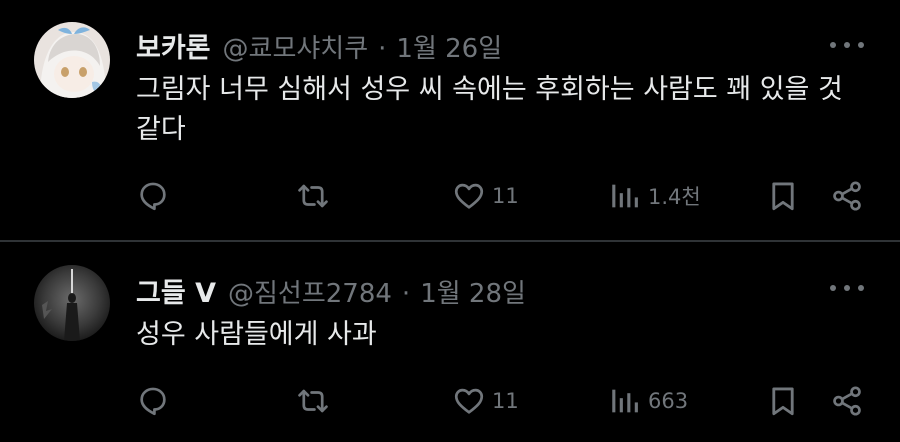  I want to click on post-text: 그림자 너무 심해서 성우 씨 속에는 후회하는 사람도 꽤 있을 것 같다, so click(489, 109).